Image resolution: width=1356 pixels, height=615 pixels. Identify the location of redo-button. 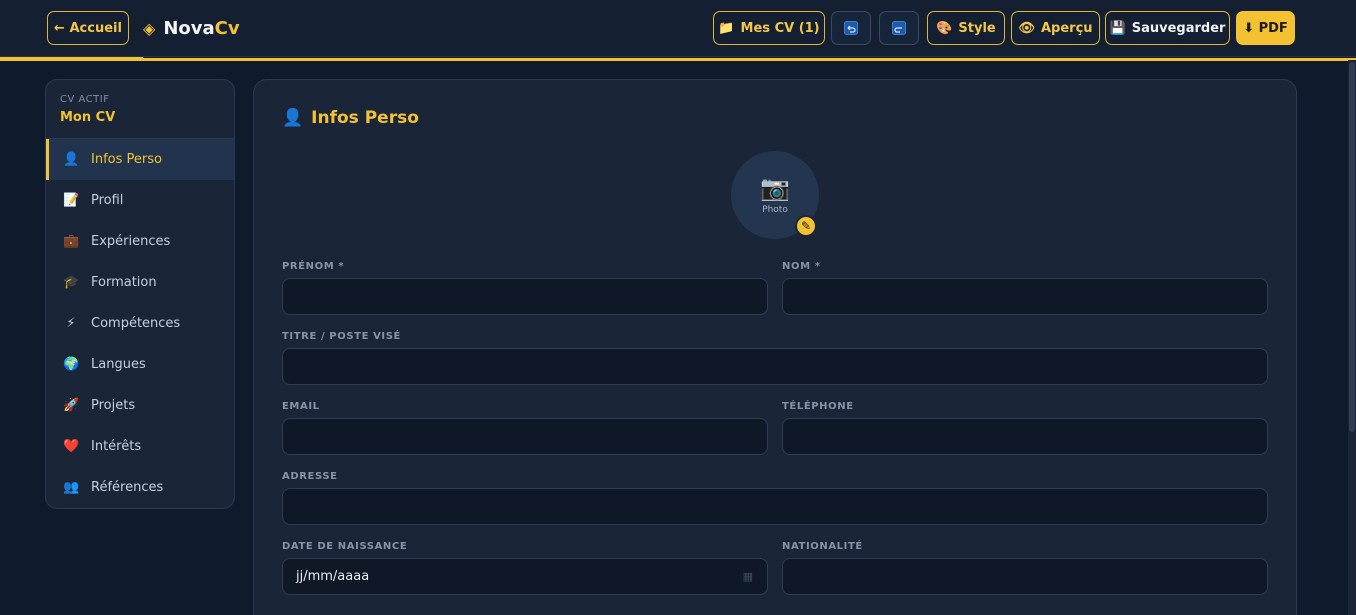
(899, 28).